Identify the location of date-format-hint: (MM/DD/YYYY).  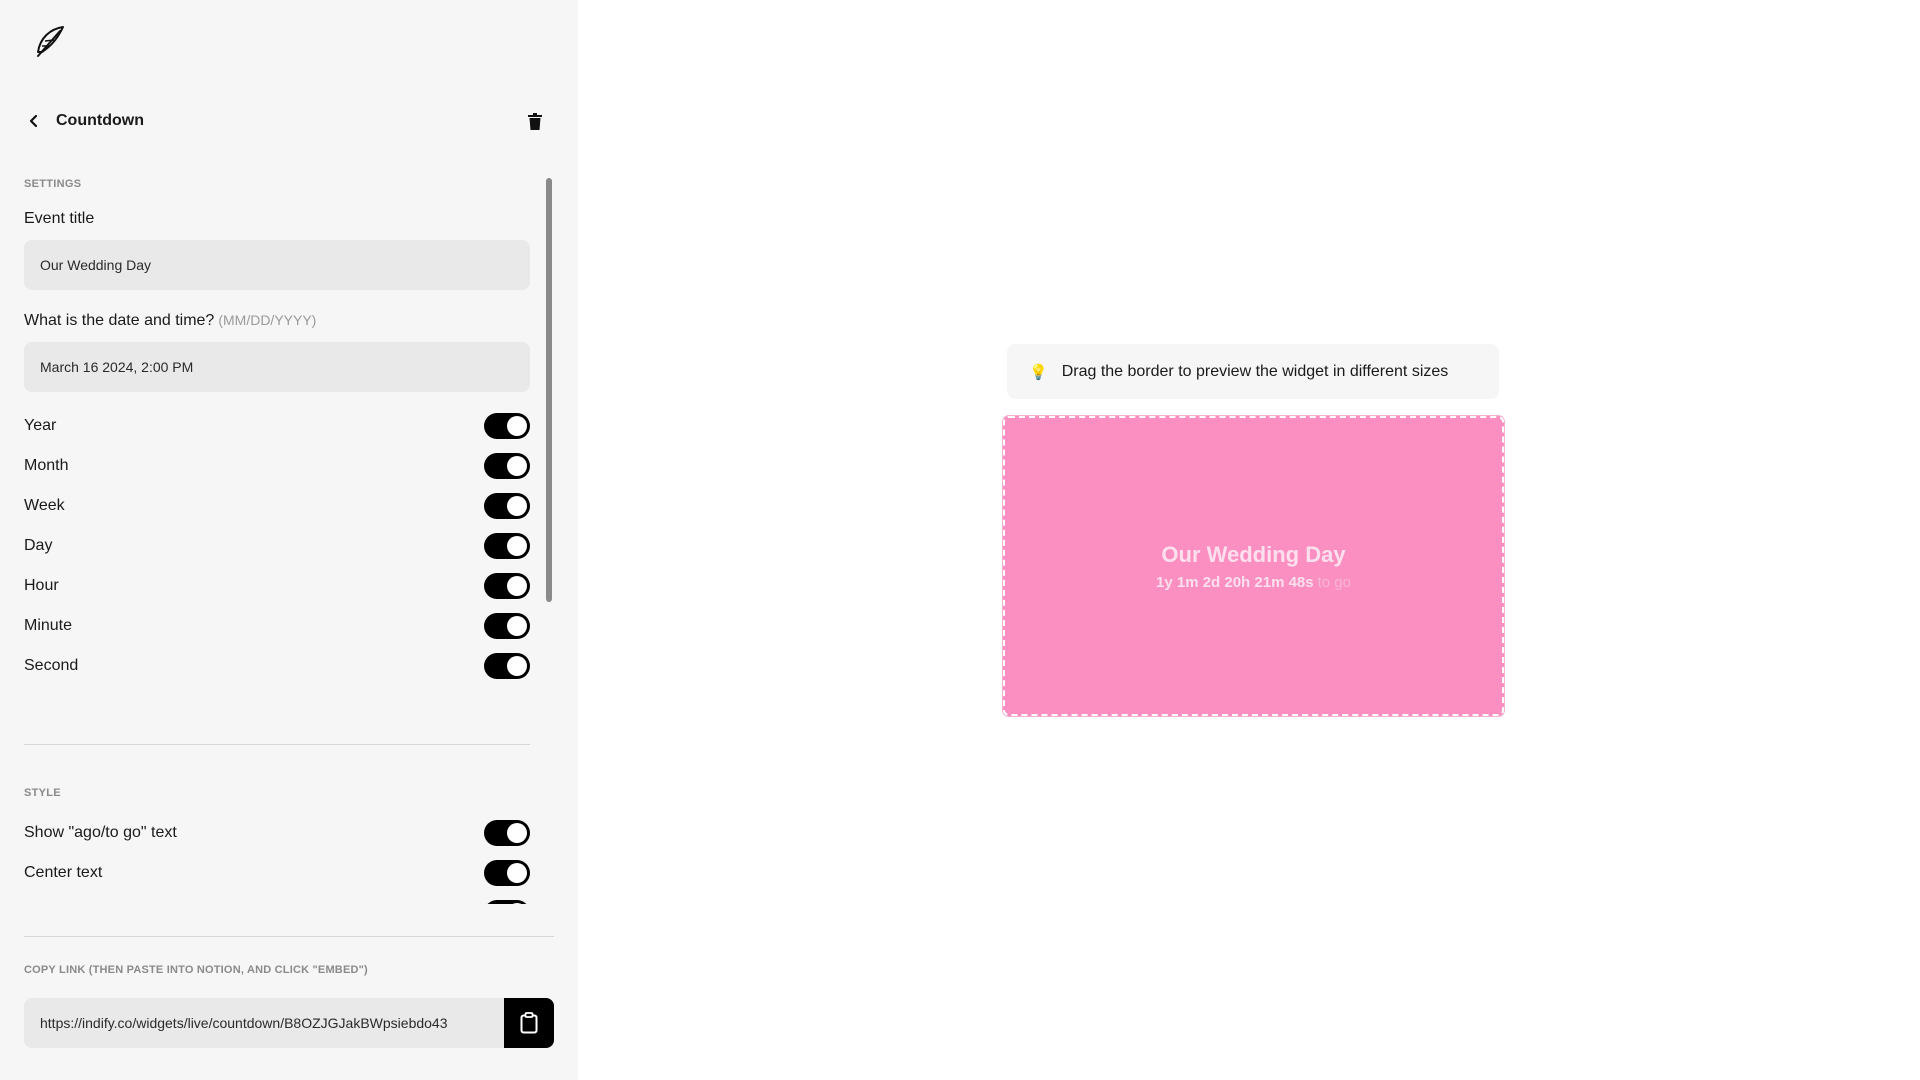
(267, 320).